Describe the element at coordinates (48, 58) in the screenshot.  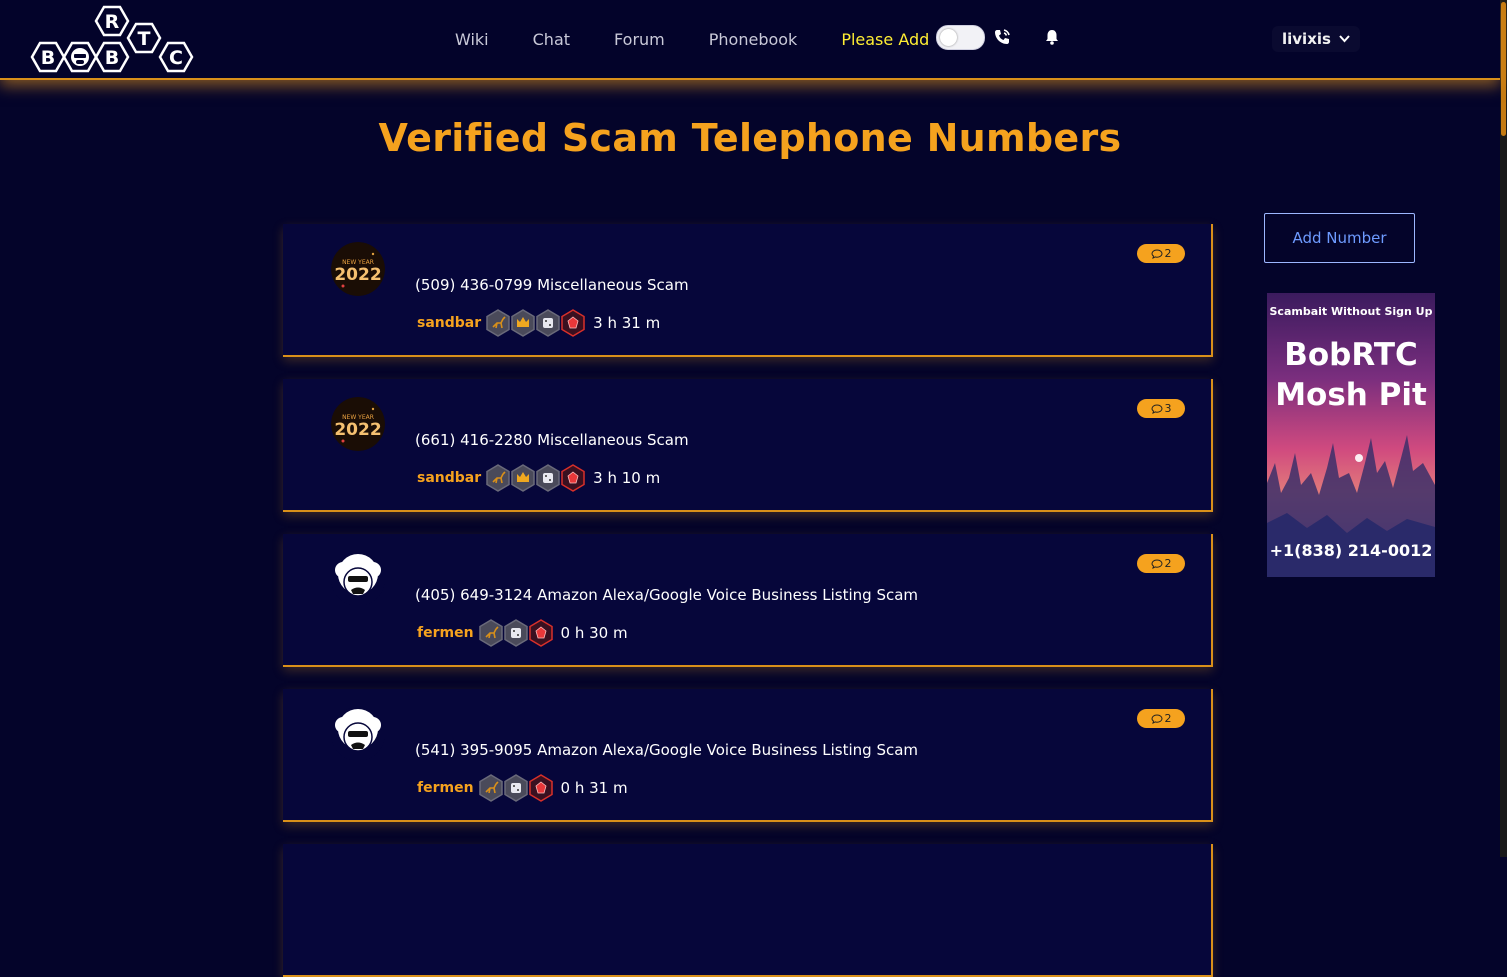
I see `logo-letter-b1: B` at that location.